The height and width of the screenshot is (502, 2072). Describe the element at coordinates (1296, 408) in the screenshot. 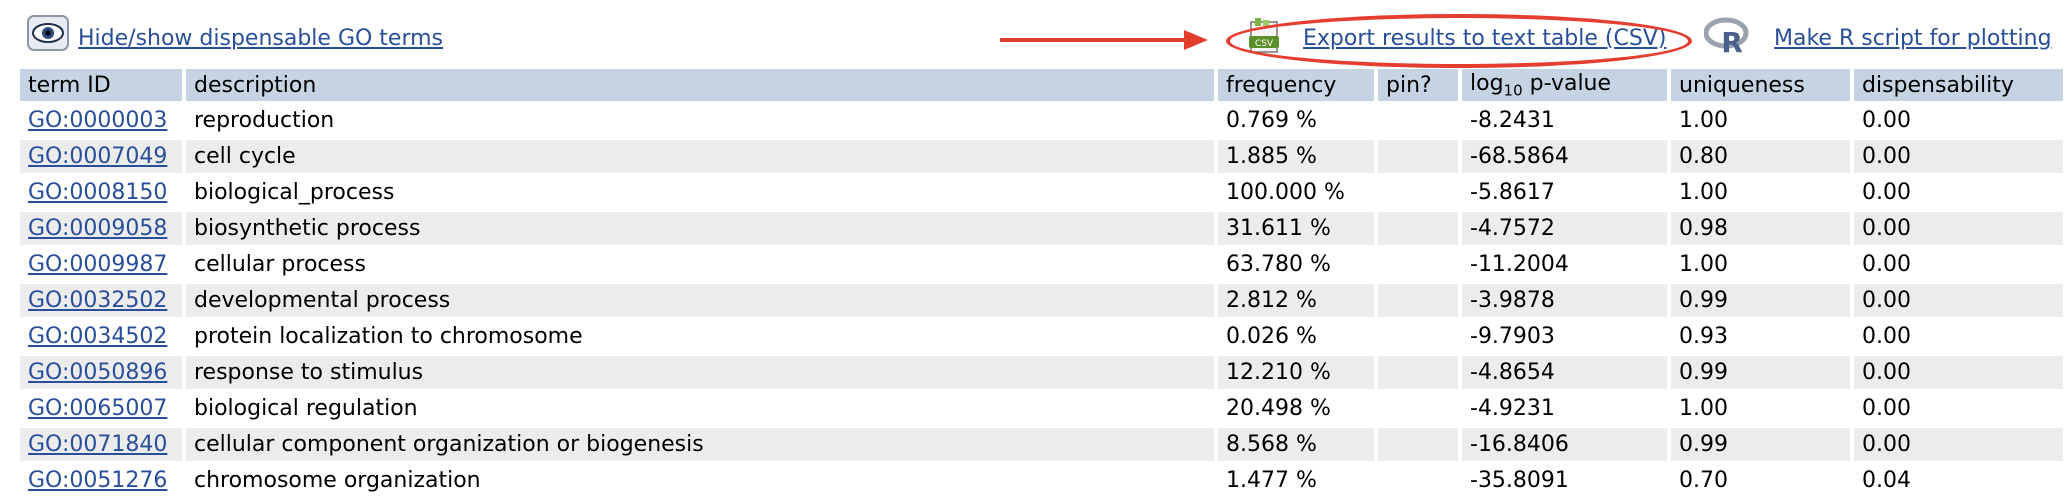

I see `frequency-cell: 20.498 %` at that location.